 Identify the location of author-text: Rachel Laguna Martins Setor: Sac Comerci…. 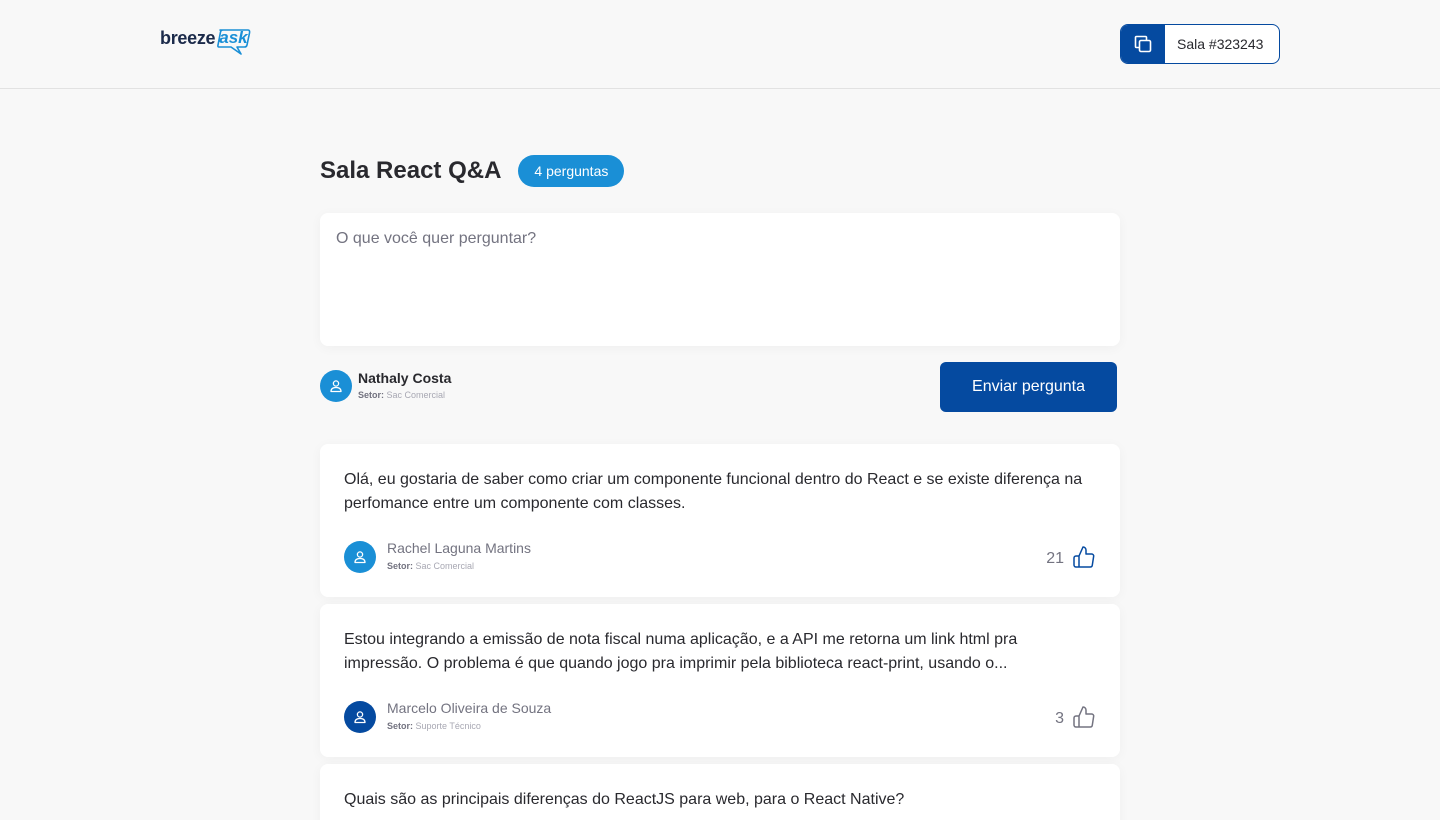
(459, 556).